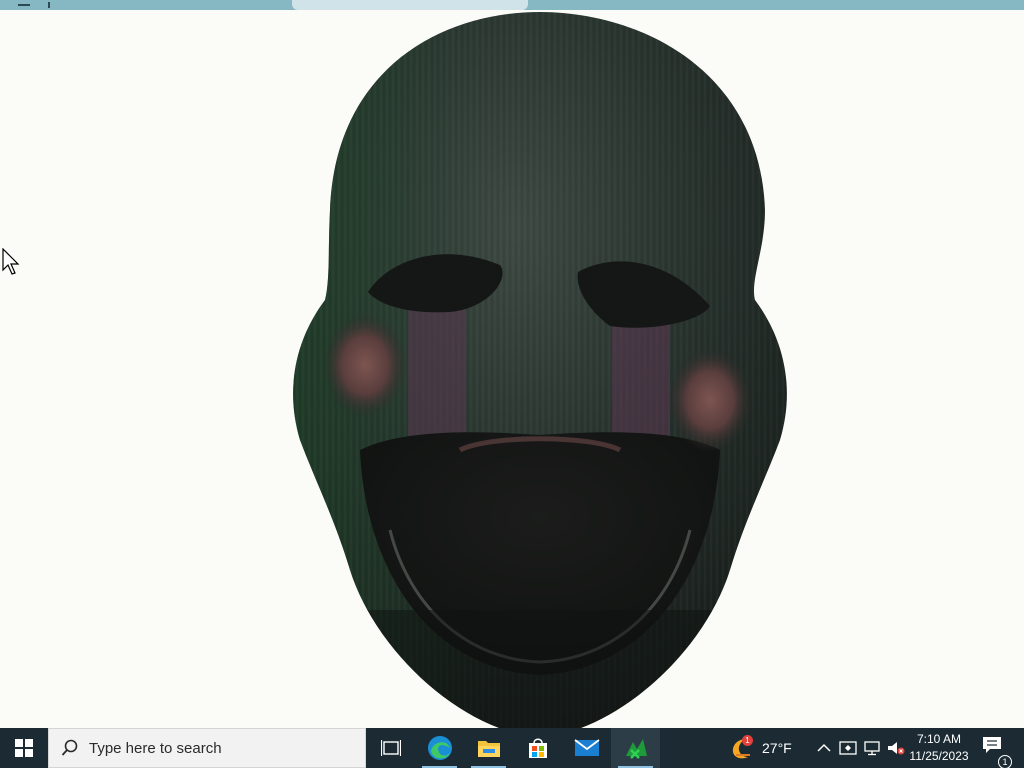  What do you see at coordinates (992, 745) in the screenshot?
I see `notification-icon` at bounding box center [992, 745].